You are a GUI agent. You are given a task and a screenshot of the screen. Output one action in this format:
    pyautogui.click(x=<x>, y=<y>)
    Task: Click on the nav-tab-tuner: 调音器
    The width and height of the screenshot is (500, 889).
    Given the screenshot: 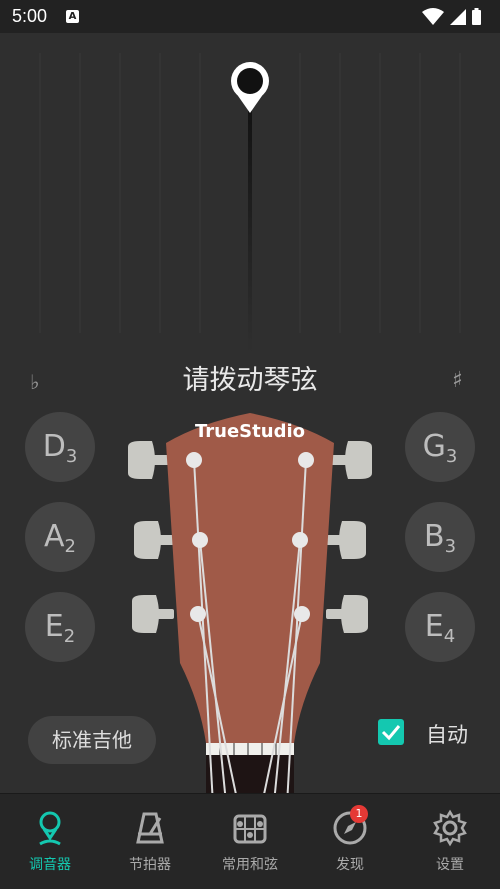 What is the action you would take?
    pyautogui.click(x=50, y=841)
    